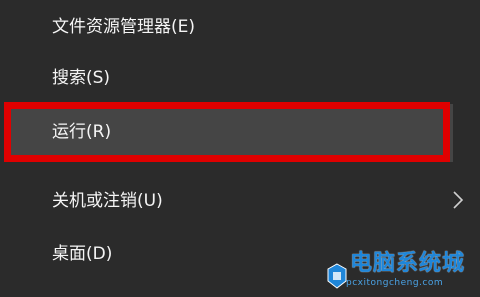 Image resolution: width=480 pixels, height=297 pixels. I want to click on menu-item-label: 文件资源管理器(E), so click(124, 27).